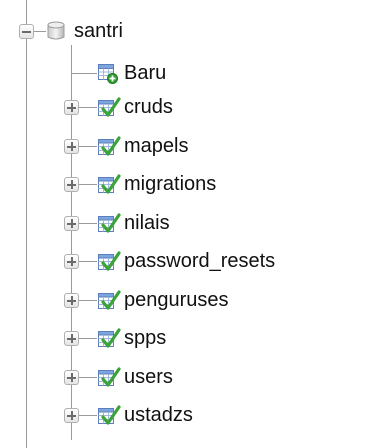 This screenshot has height=448, width=385. I want to click on tree-node-new: Baru, so click(192, 73).